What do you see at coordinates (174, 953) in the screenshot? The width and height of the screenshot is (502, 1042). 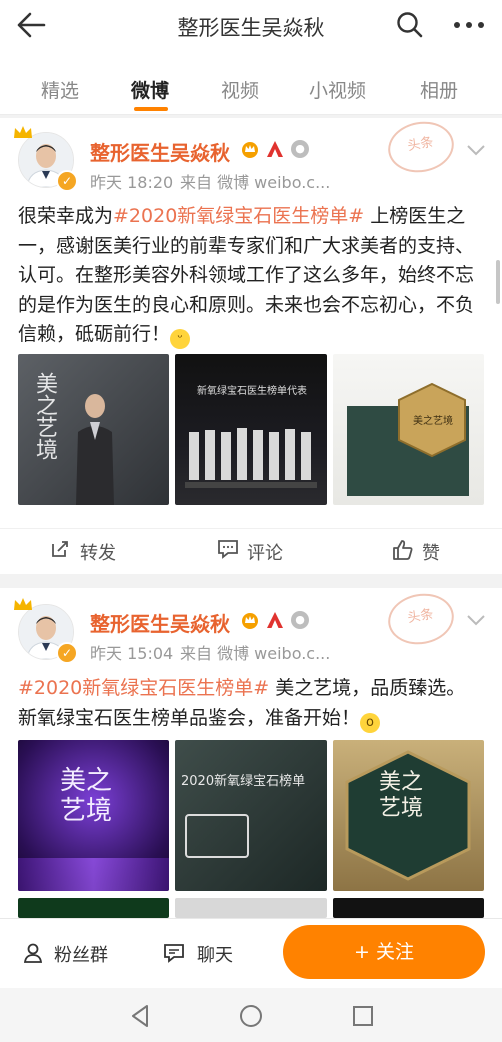 I see `chat-icon` at bounding box center [174, 953].